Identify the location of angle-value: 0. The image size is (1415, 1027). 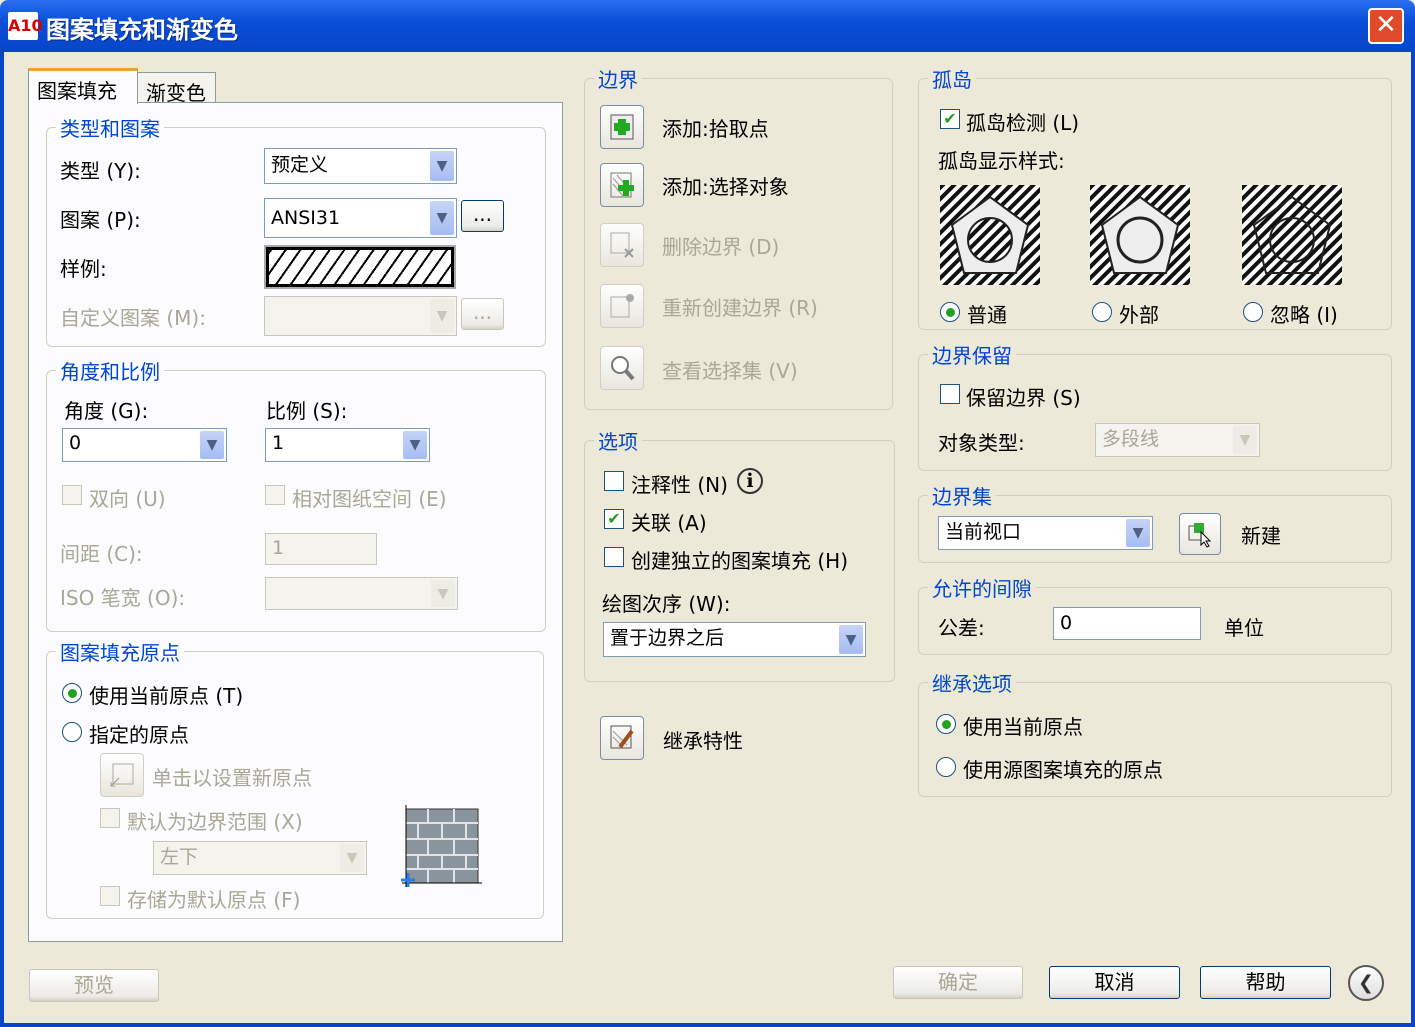
(75, 443).